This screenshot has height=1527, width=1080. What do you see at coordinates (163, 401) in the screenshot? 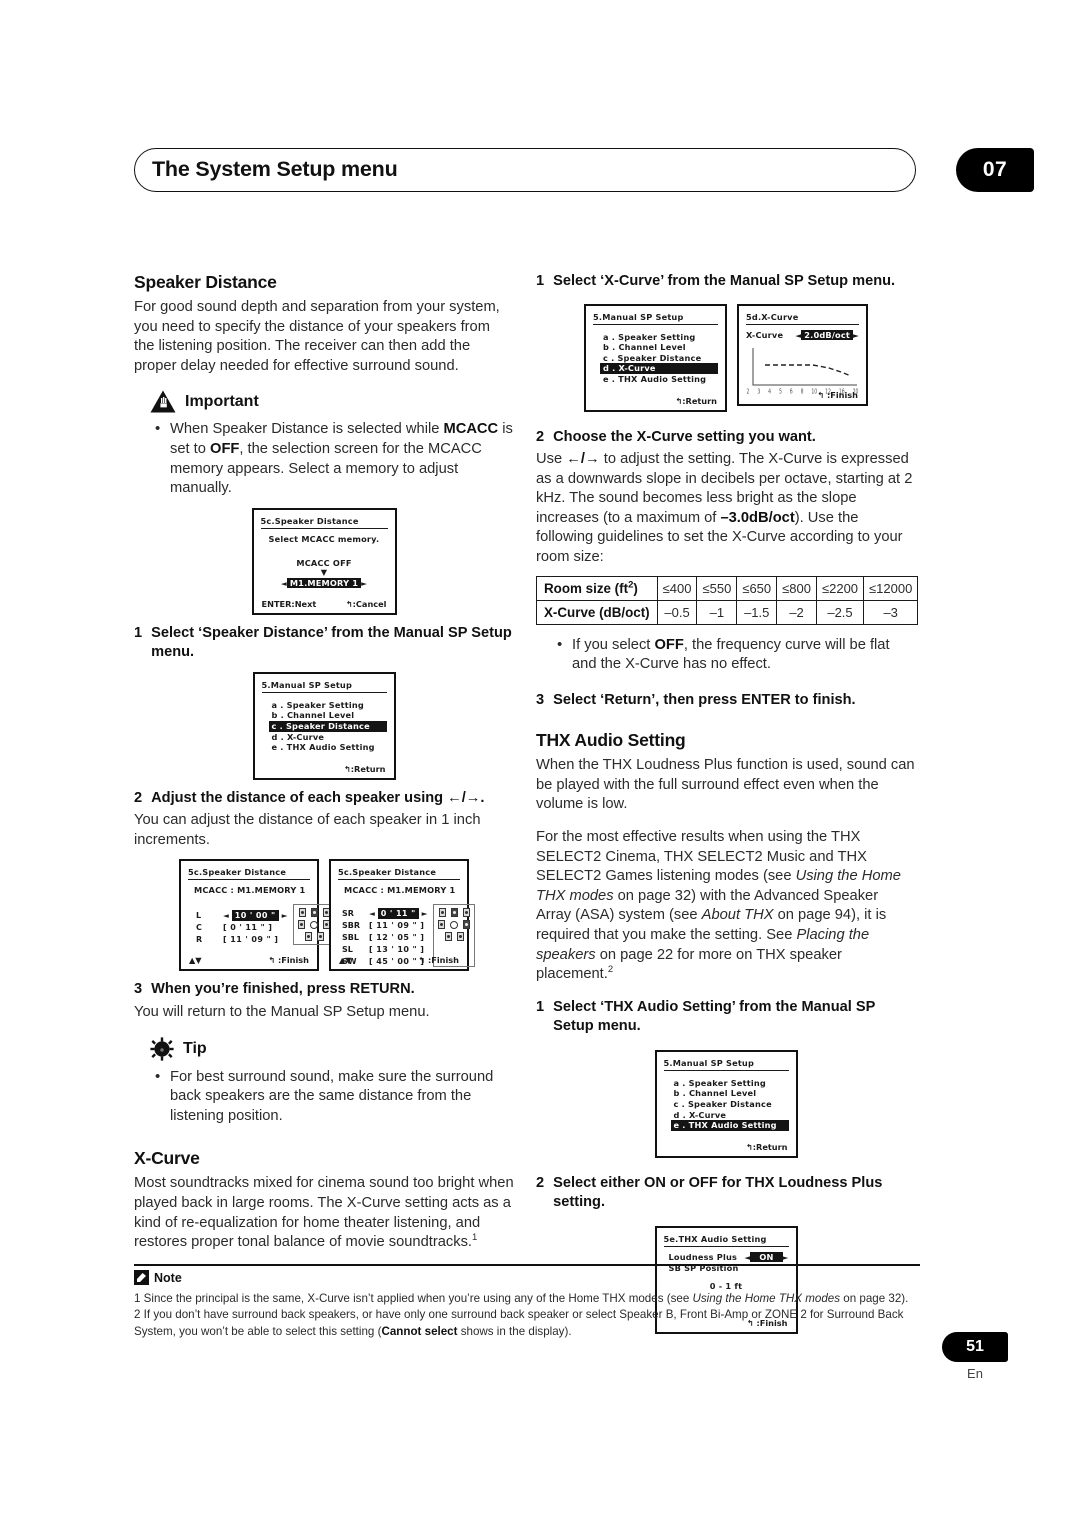
I see `warning-triangle-icon` at bounding box center [163, 401].